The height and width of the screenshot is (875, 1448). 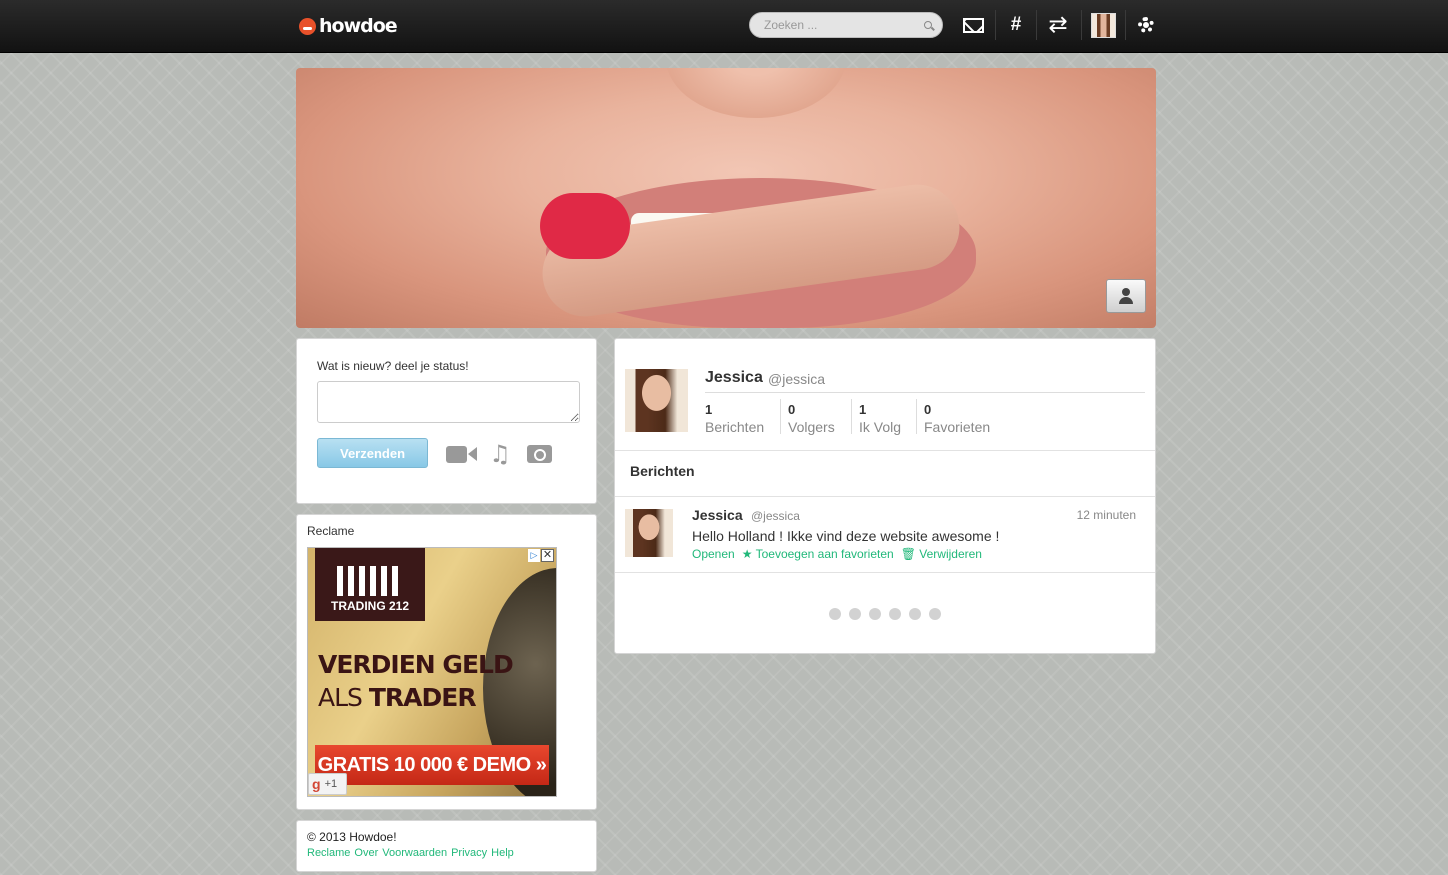 I want to click on stat-ik-volg: 1 Ik Volg, so click(x=880, y=418).